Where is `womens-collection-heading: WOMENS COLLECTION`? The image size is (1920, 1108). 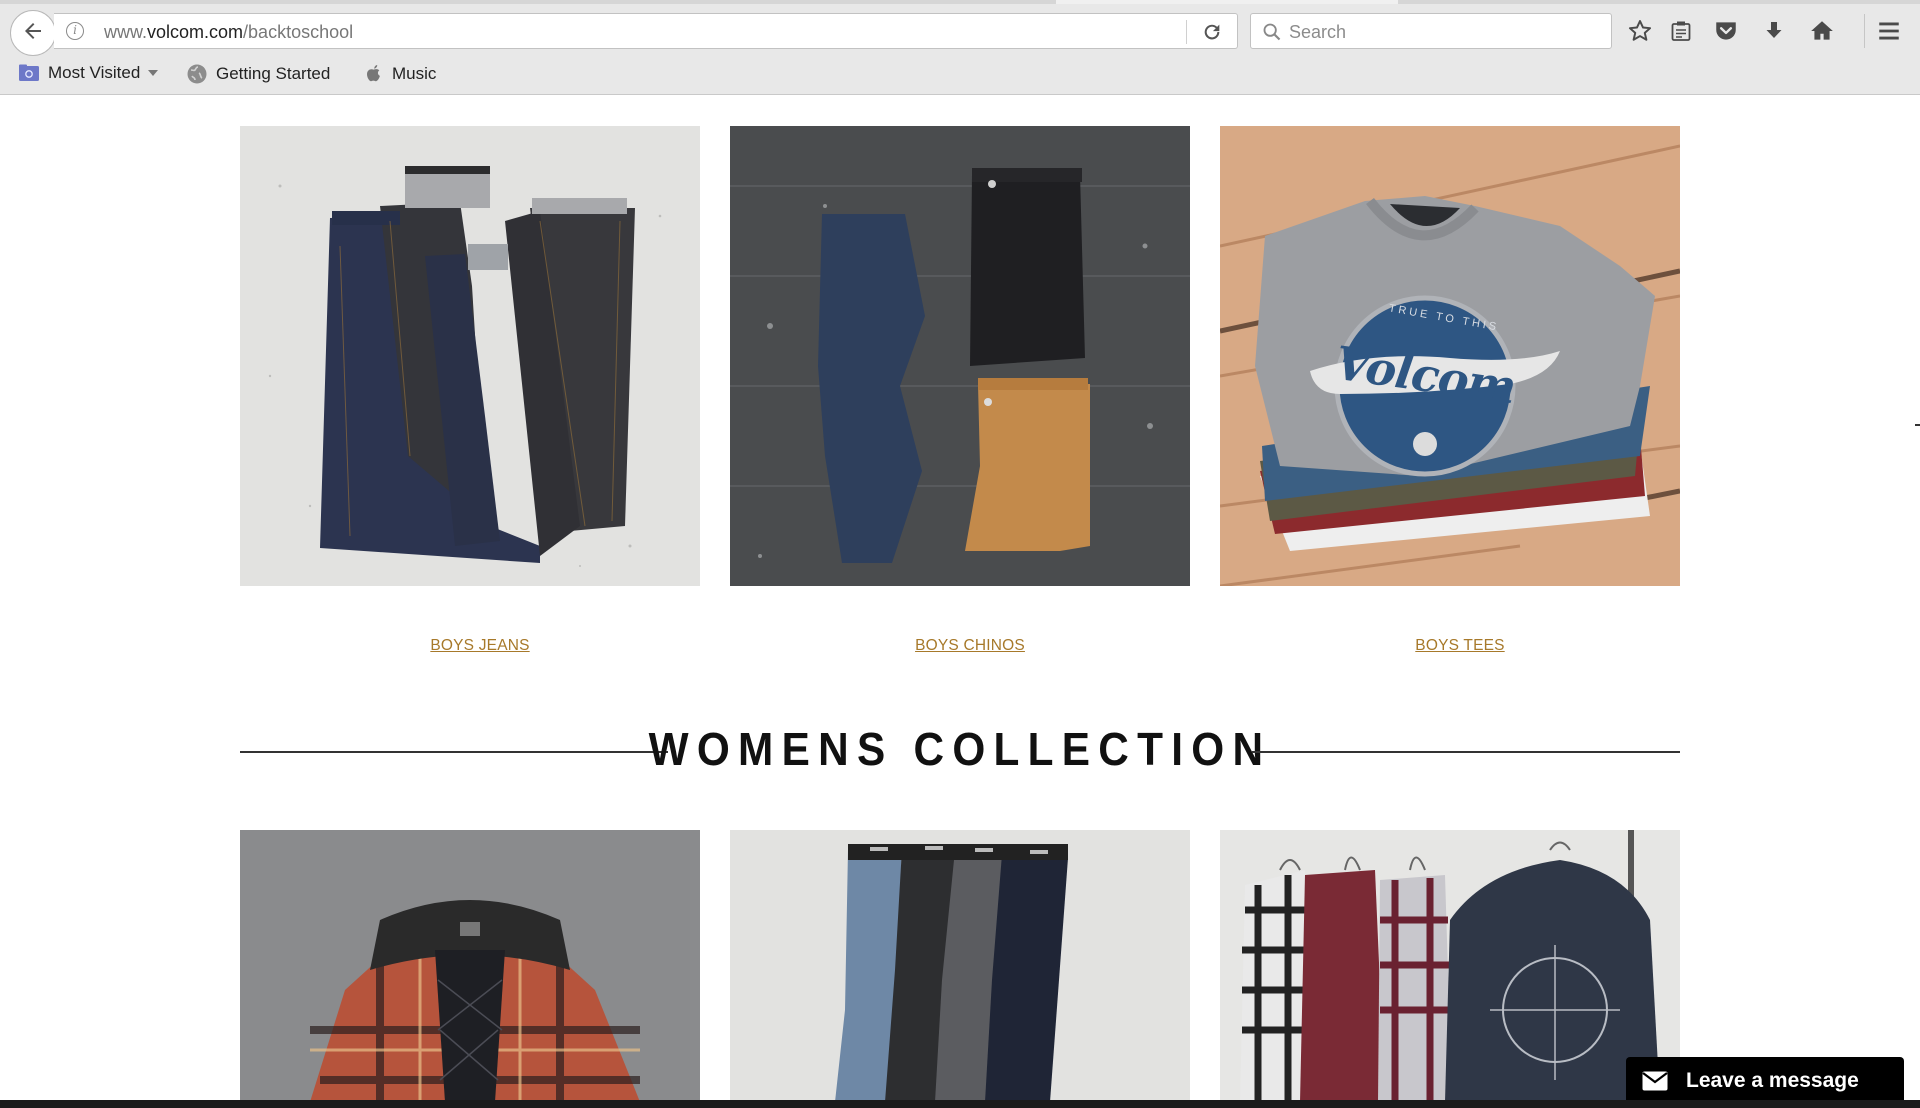 womens-collection-heading: WOMENS COLLECTION is located at coordinates (960, 752).